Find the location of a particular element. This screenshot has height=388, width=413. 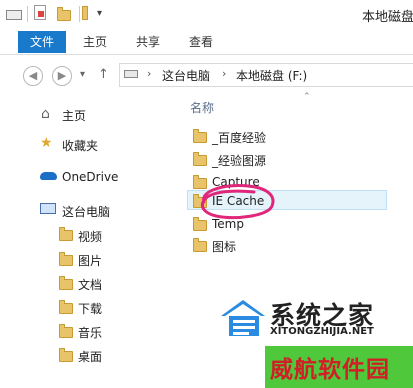

properties-icon is located at coordinates (40, 12).